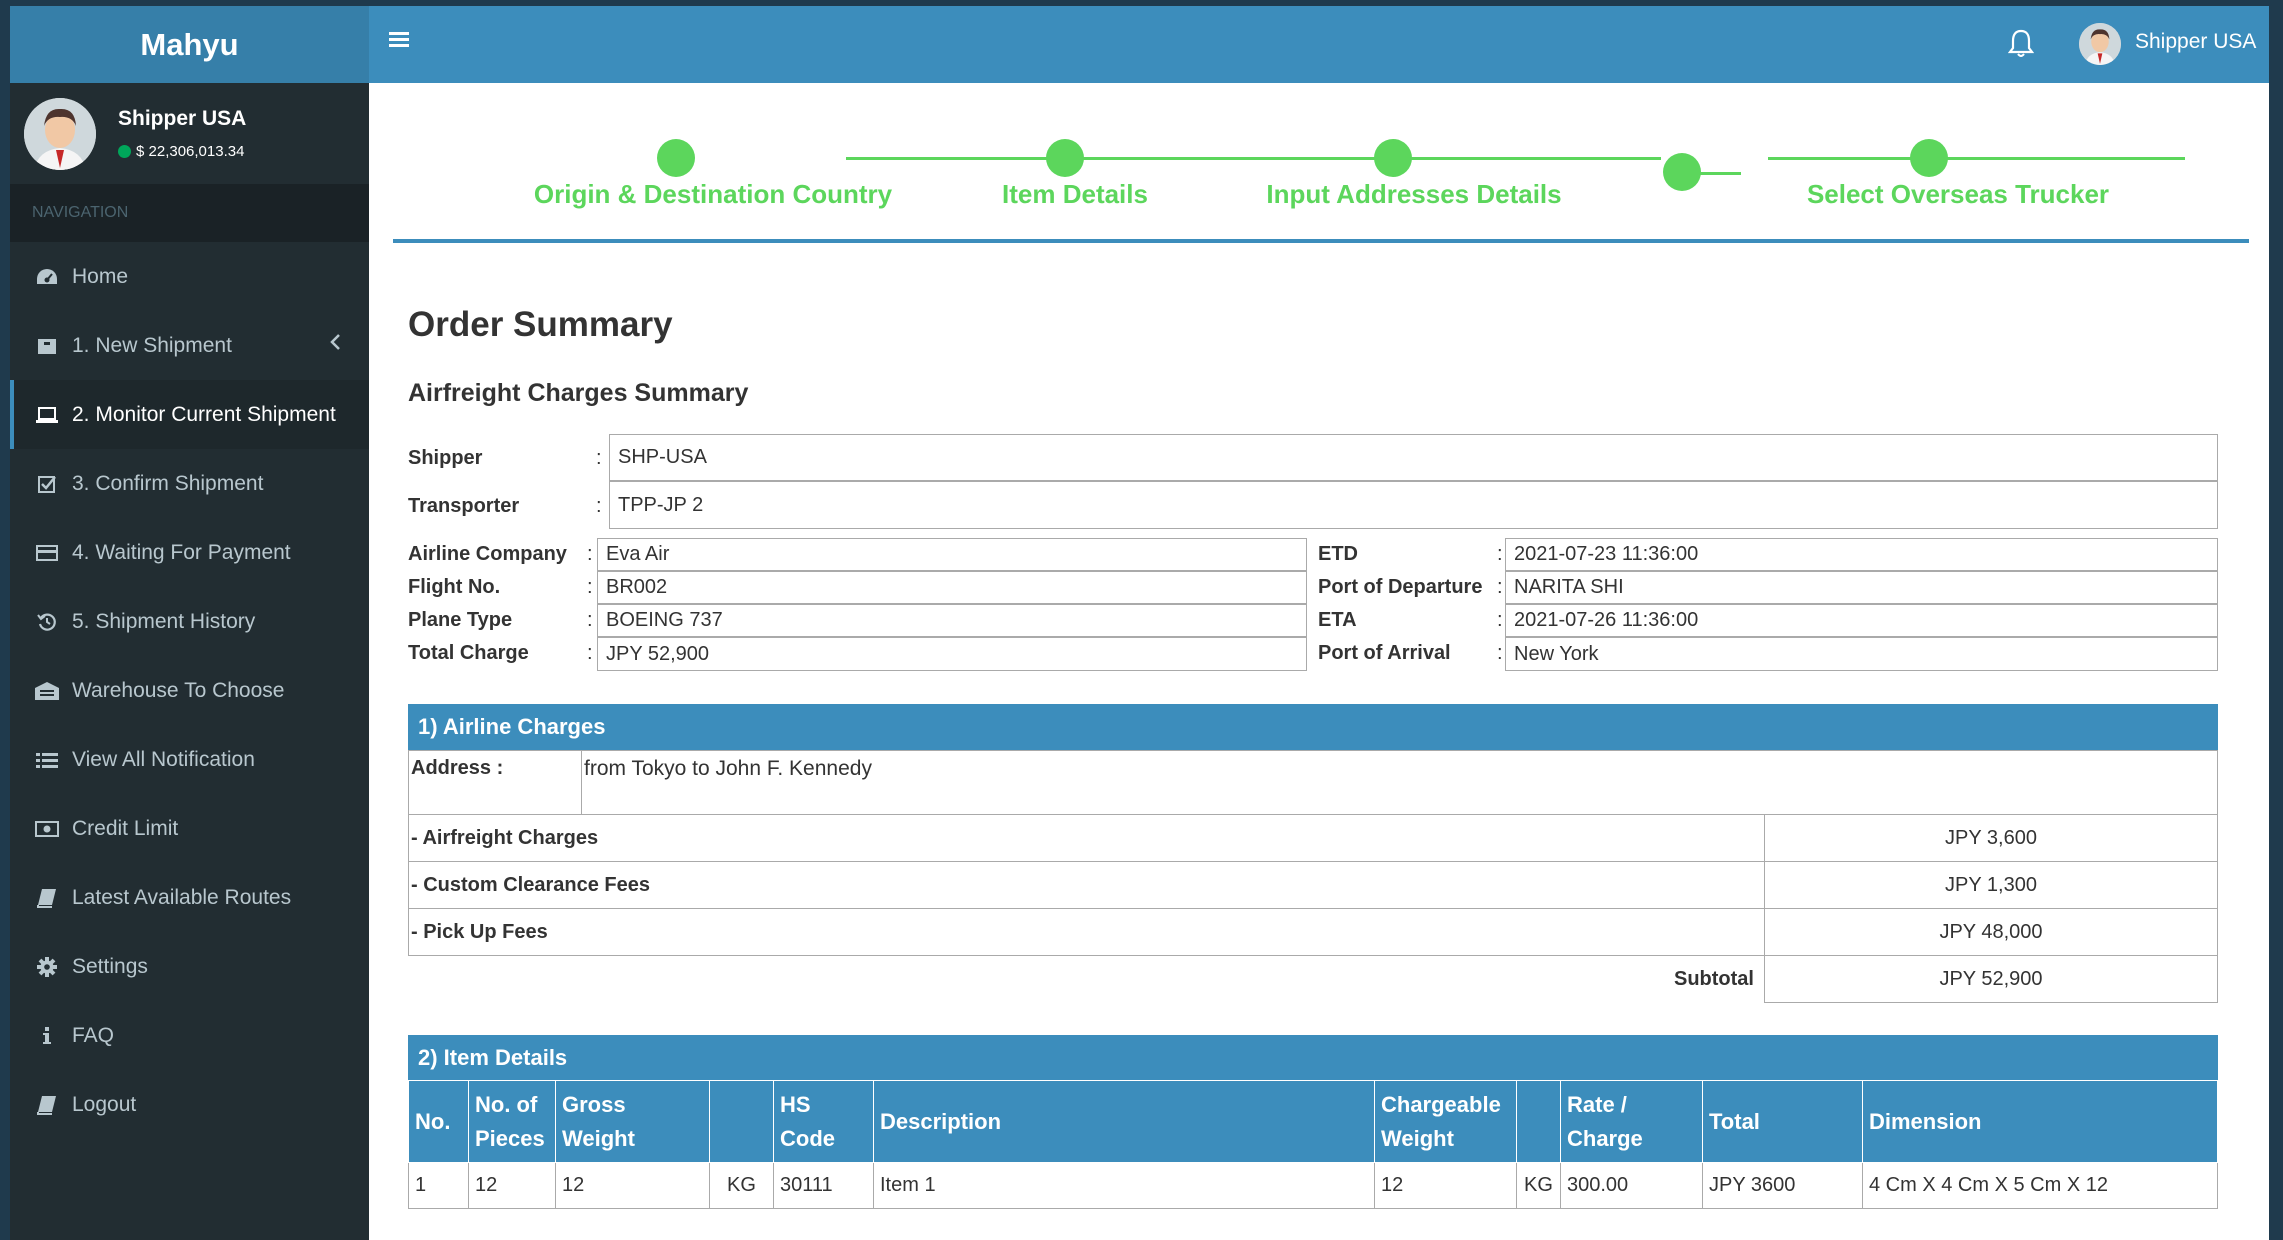  What do you see at coordinates (1991, 838) in the screenshot?
I see `charge-value: JPY 3,600` at bounding box center [1991, 838].